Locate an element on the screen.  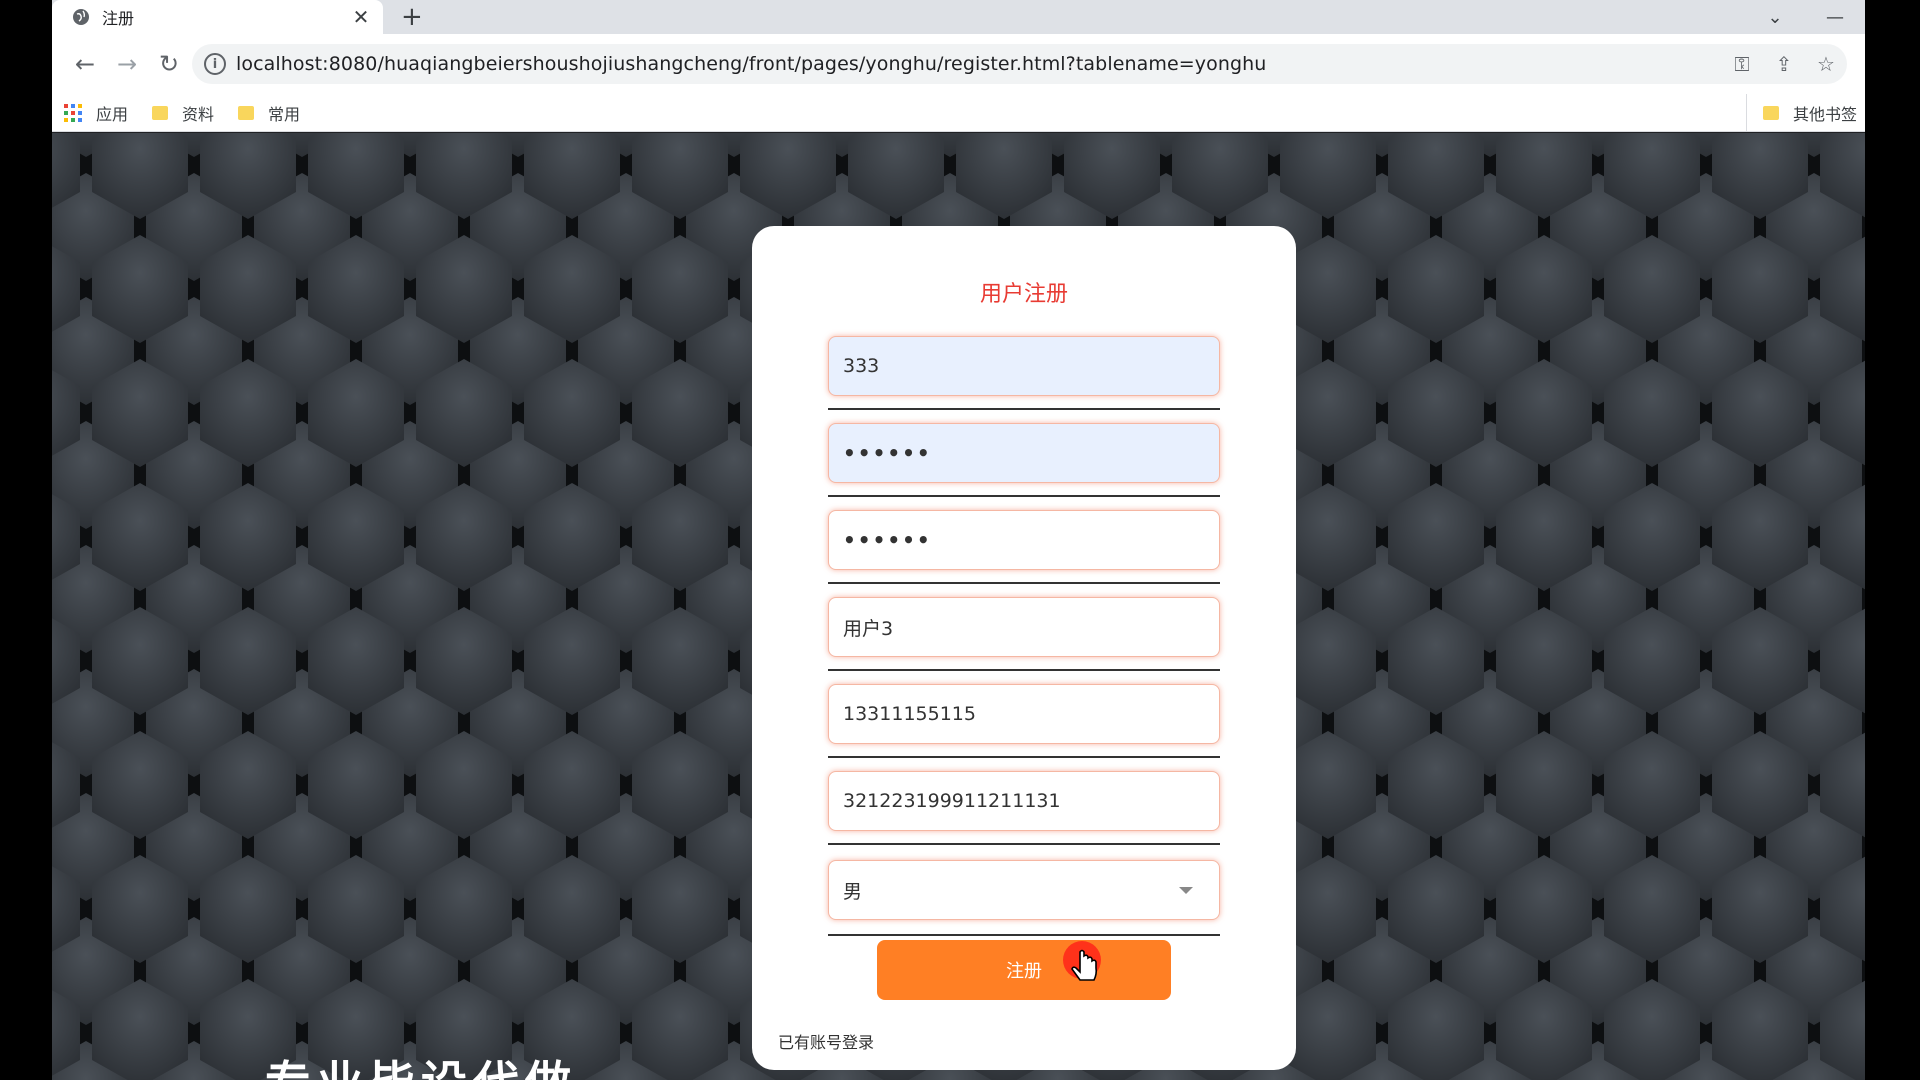
bookmark-label: 其他书签 is located at coordinates (1824, 114).